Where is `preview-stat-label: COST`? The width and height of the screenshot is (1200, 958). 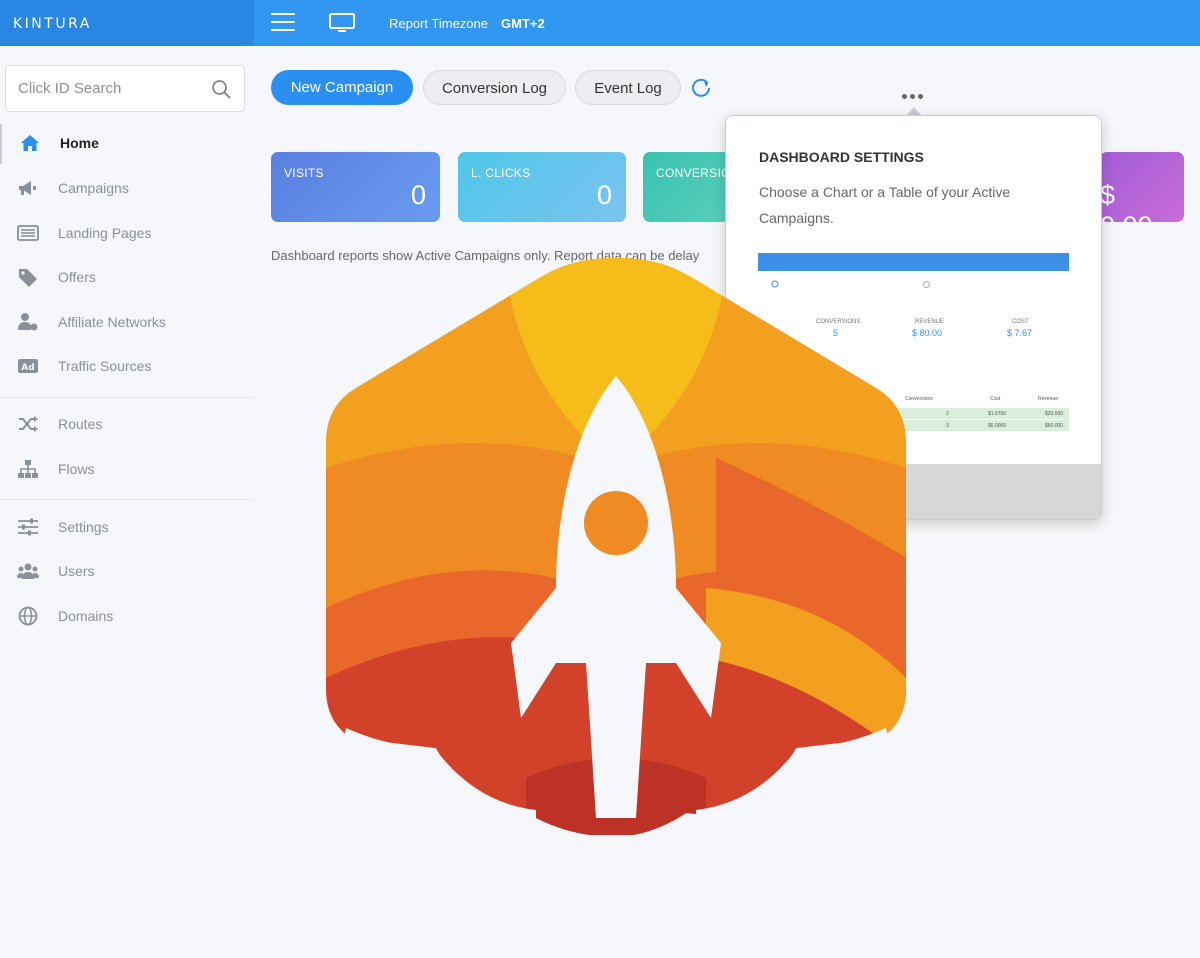 preview-stat-label: COST is located at coordinates (1020, 322).